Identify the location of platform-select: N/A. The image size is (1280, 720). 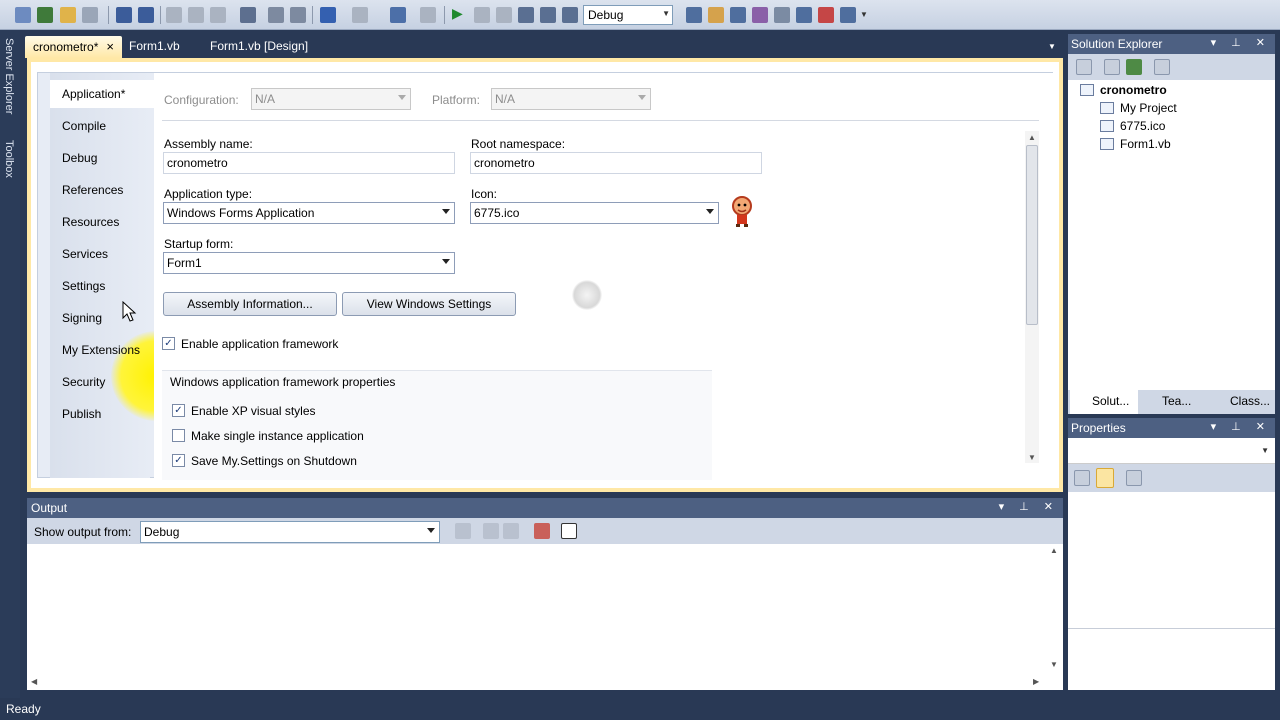
(571, 99).